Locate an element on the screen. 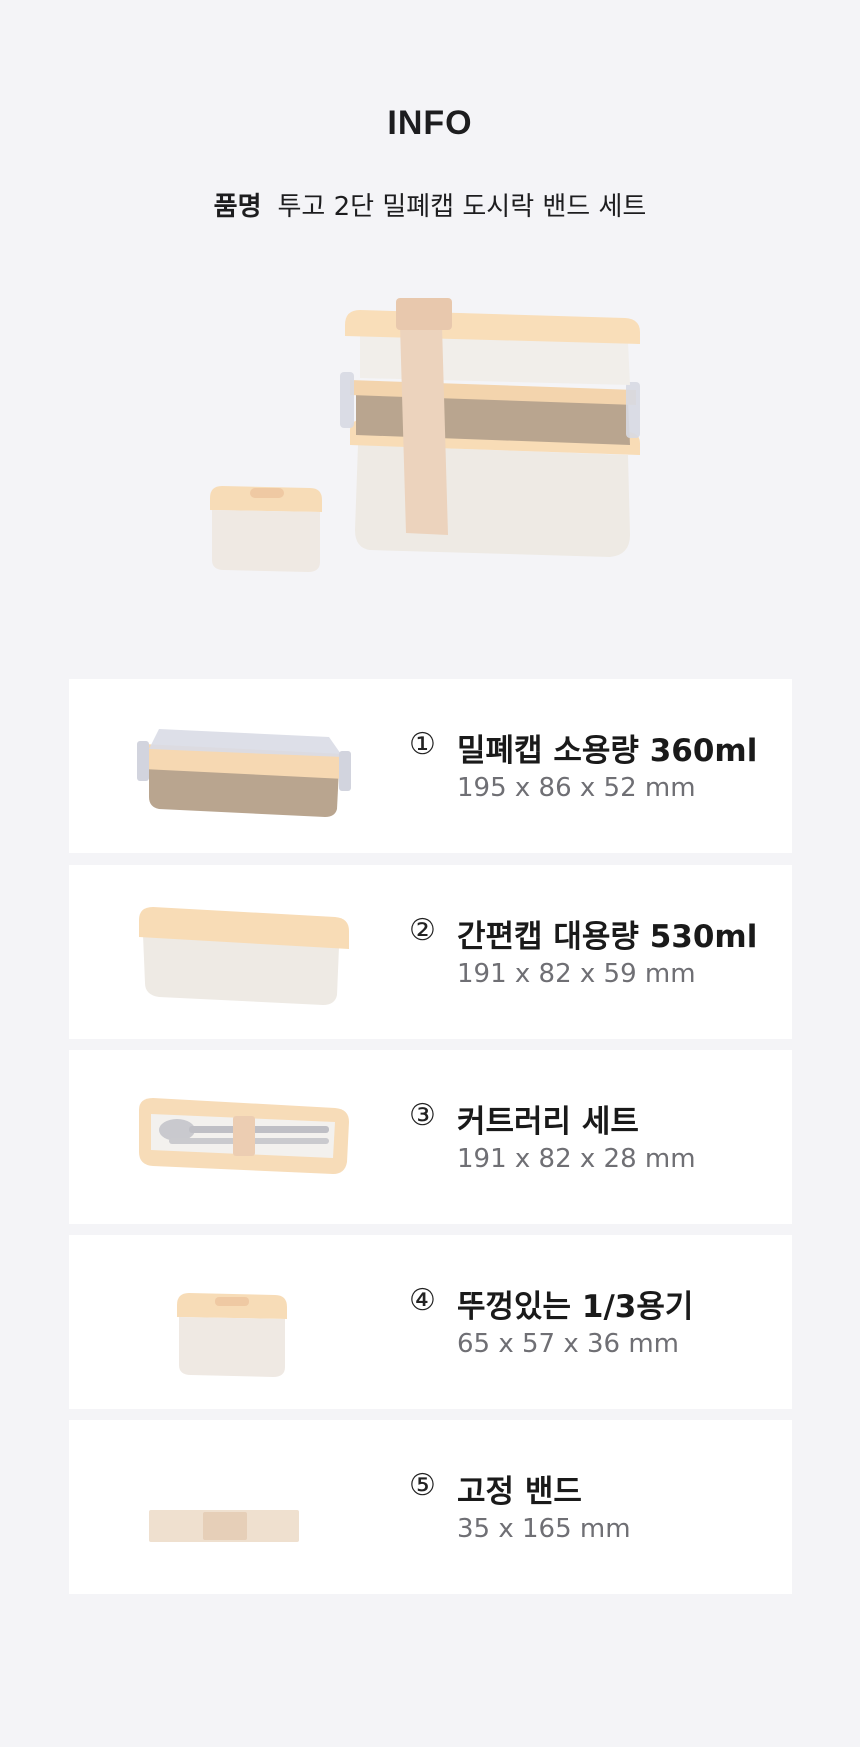  item-dimensions: 65 x 57 x 36 mm is located at coordinates (568, 1344).